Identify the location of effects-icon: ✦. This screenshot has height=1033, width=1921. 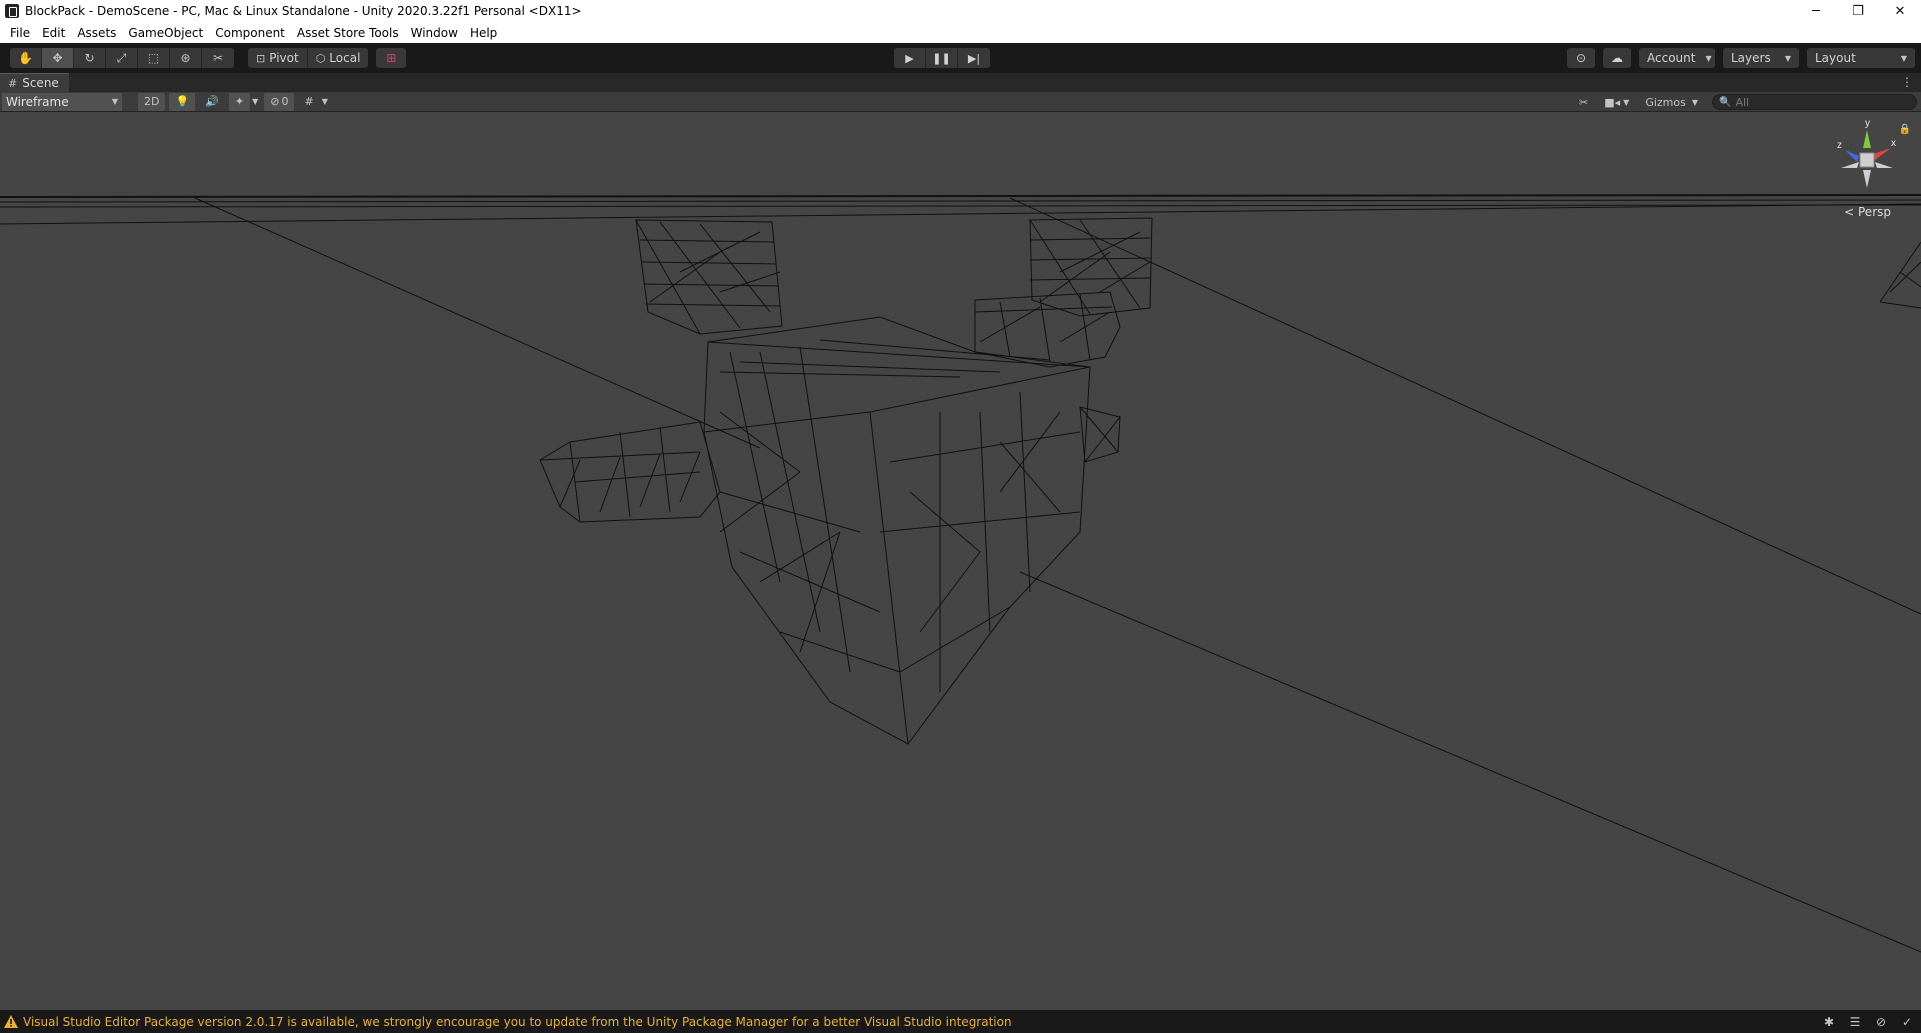
(239, 101).